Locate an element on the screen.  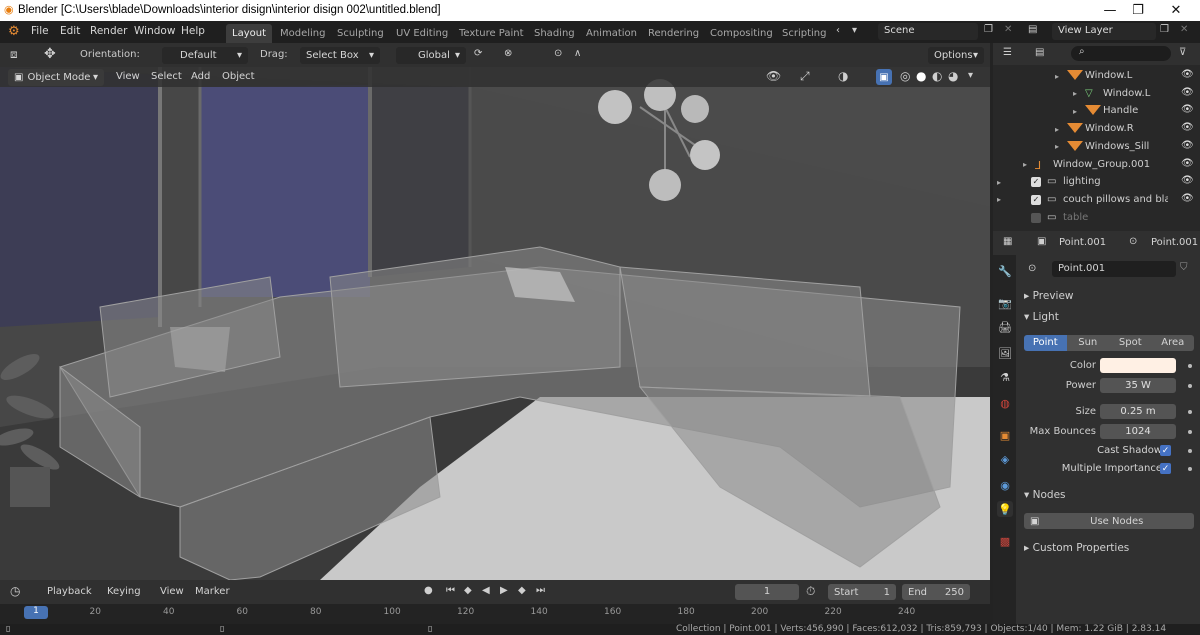
proportional-edit-icon: ⊙ is located at coordinates (558, 53).